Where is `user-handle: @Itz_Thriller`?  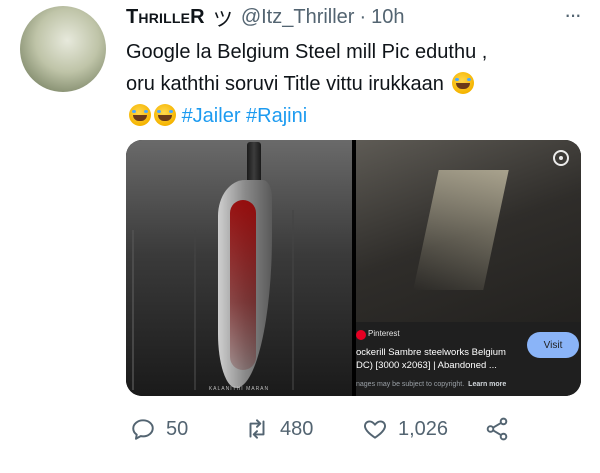 user-handle: @Itz_Thriller is located at coordinates (298, 17).